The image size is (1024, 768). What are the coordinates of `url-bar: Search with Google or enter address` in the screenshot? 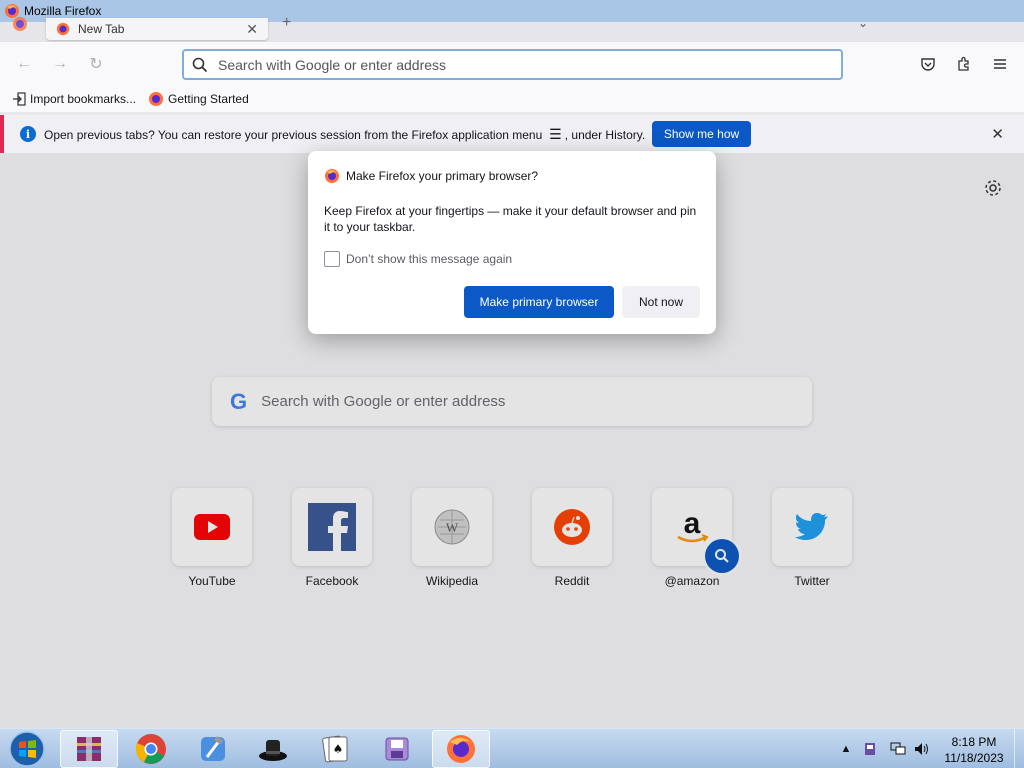 It's located at (512, 64).